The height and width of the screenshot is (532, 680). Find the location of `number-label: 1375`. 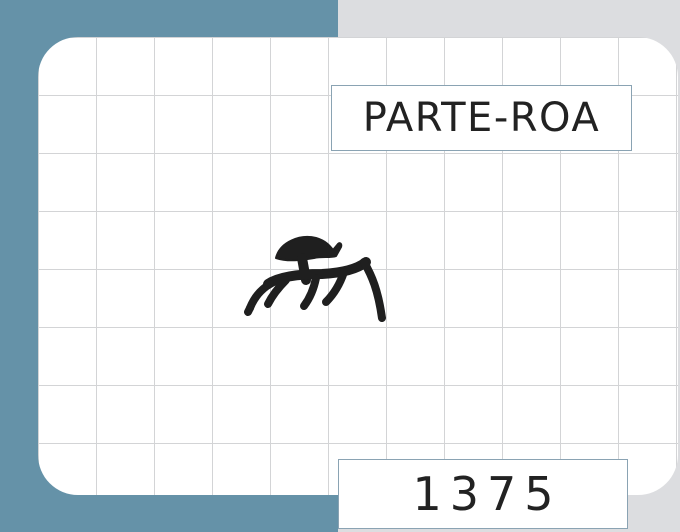

number-label: 1375 is located at coordinates (483, 494).